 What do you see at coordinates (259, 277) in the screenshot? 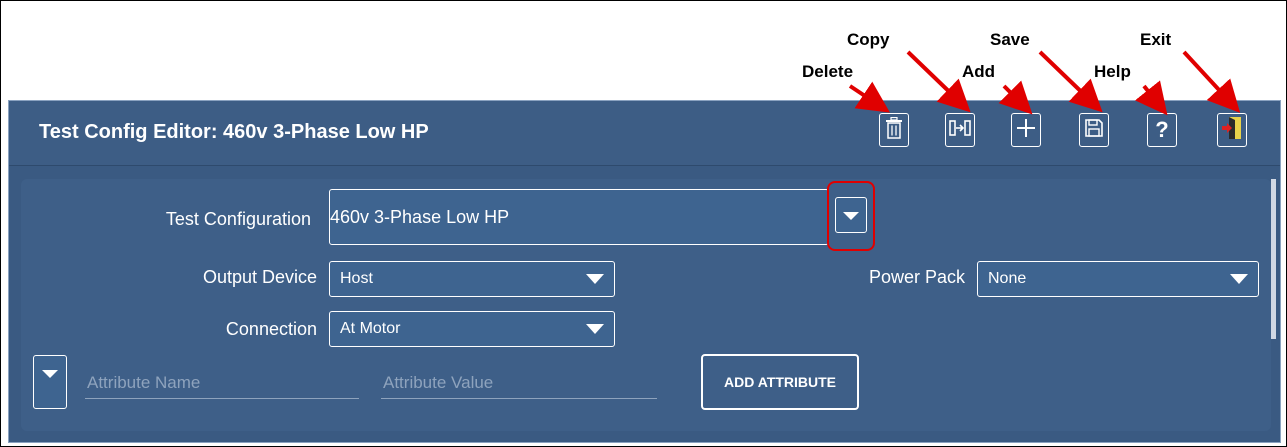
I see `output-device-label: Output Device` at bounding box center [259, 277].